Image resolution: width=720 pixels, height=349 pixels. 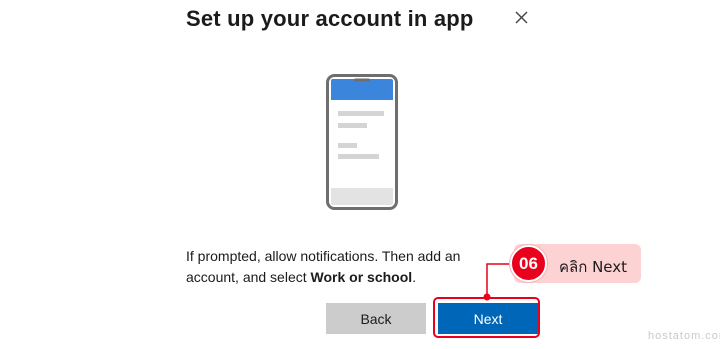 What do you see at coordinates (486, 317) in the screenshot?
I see `next-button-highlight` at bounding box center [486, 317].